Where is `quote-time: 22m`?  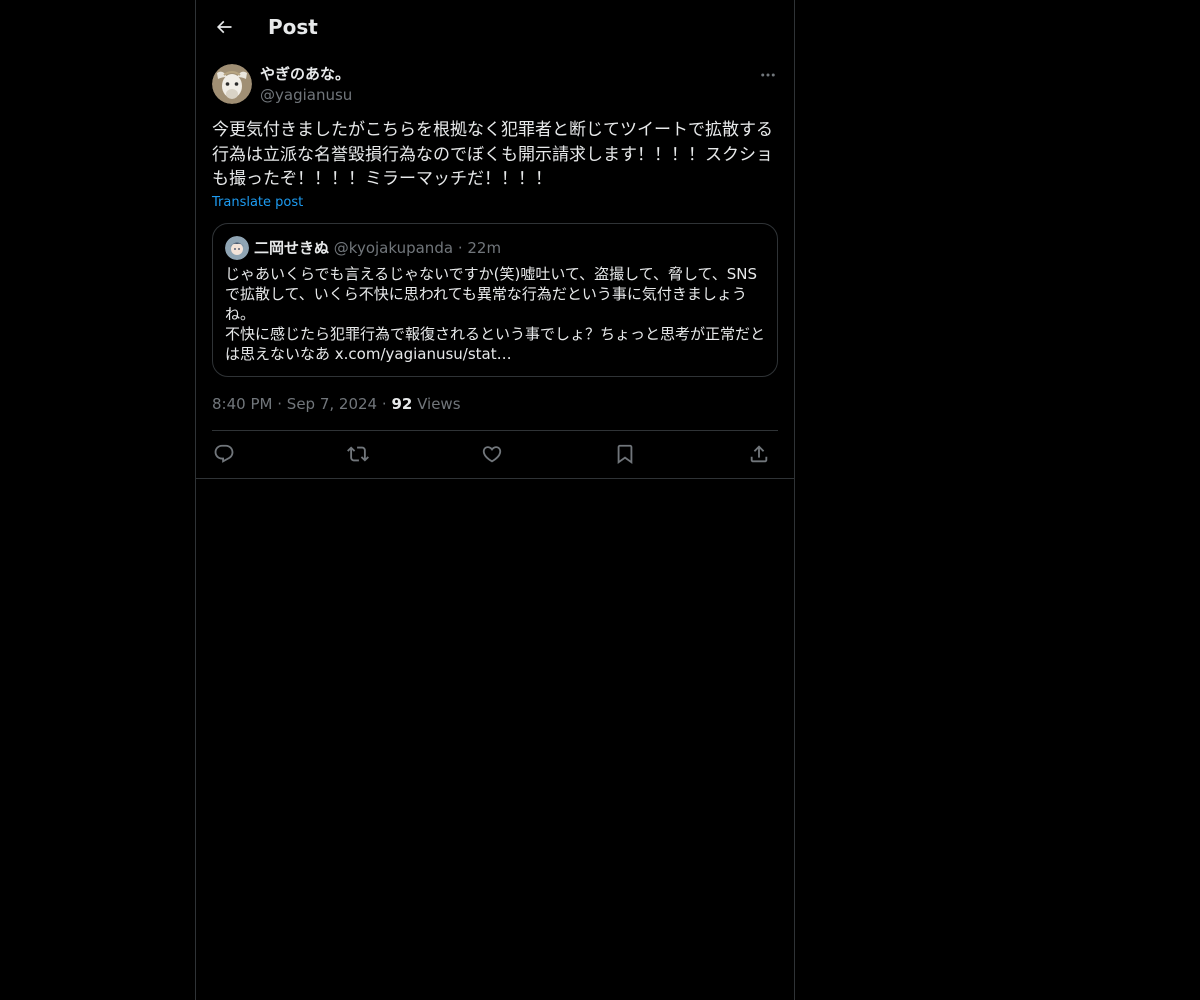 quote-time: 22m is located at coordinates (484, 248).